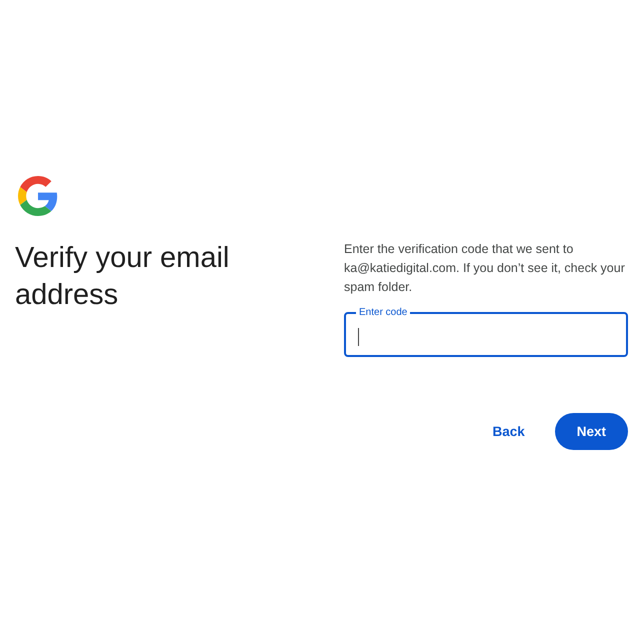  Describe the element at coordinates (38, 196) in the screenshot. I see `logo-icon` at that location.